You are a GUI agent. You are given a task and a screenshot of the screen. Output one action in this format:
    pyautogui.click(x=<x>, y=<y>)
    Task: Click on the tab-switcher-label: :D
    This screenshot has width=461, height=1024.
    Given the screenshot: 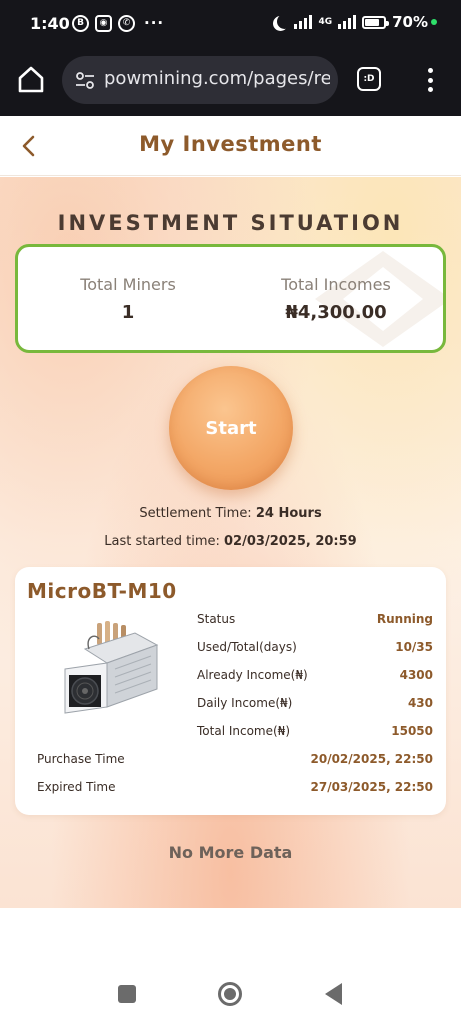 What is the action you would take?
    pyautogui.click(x=369, y=79)
    